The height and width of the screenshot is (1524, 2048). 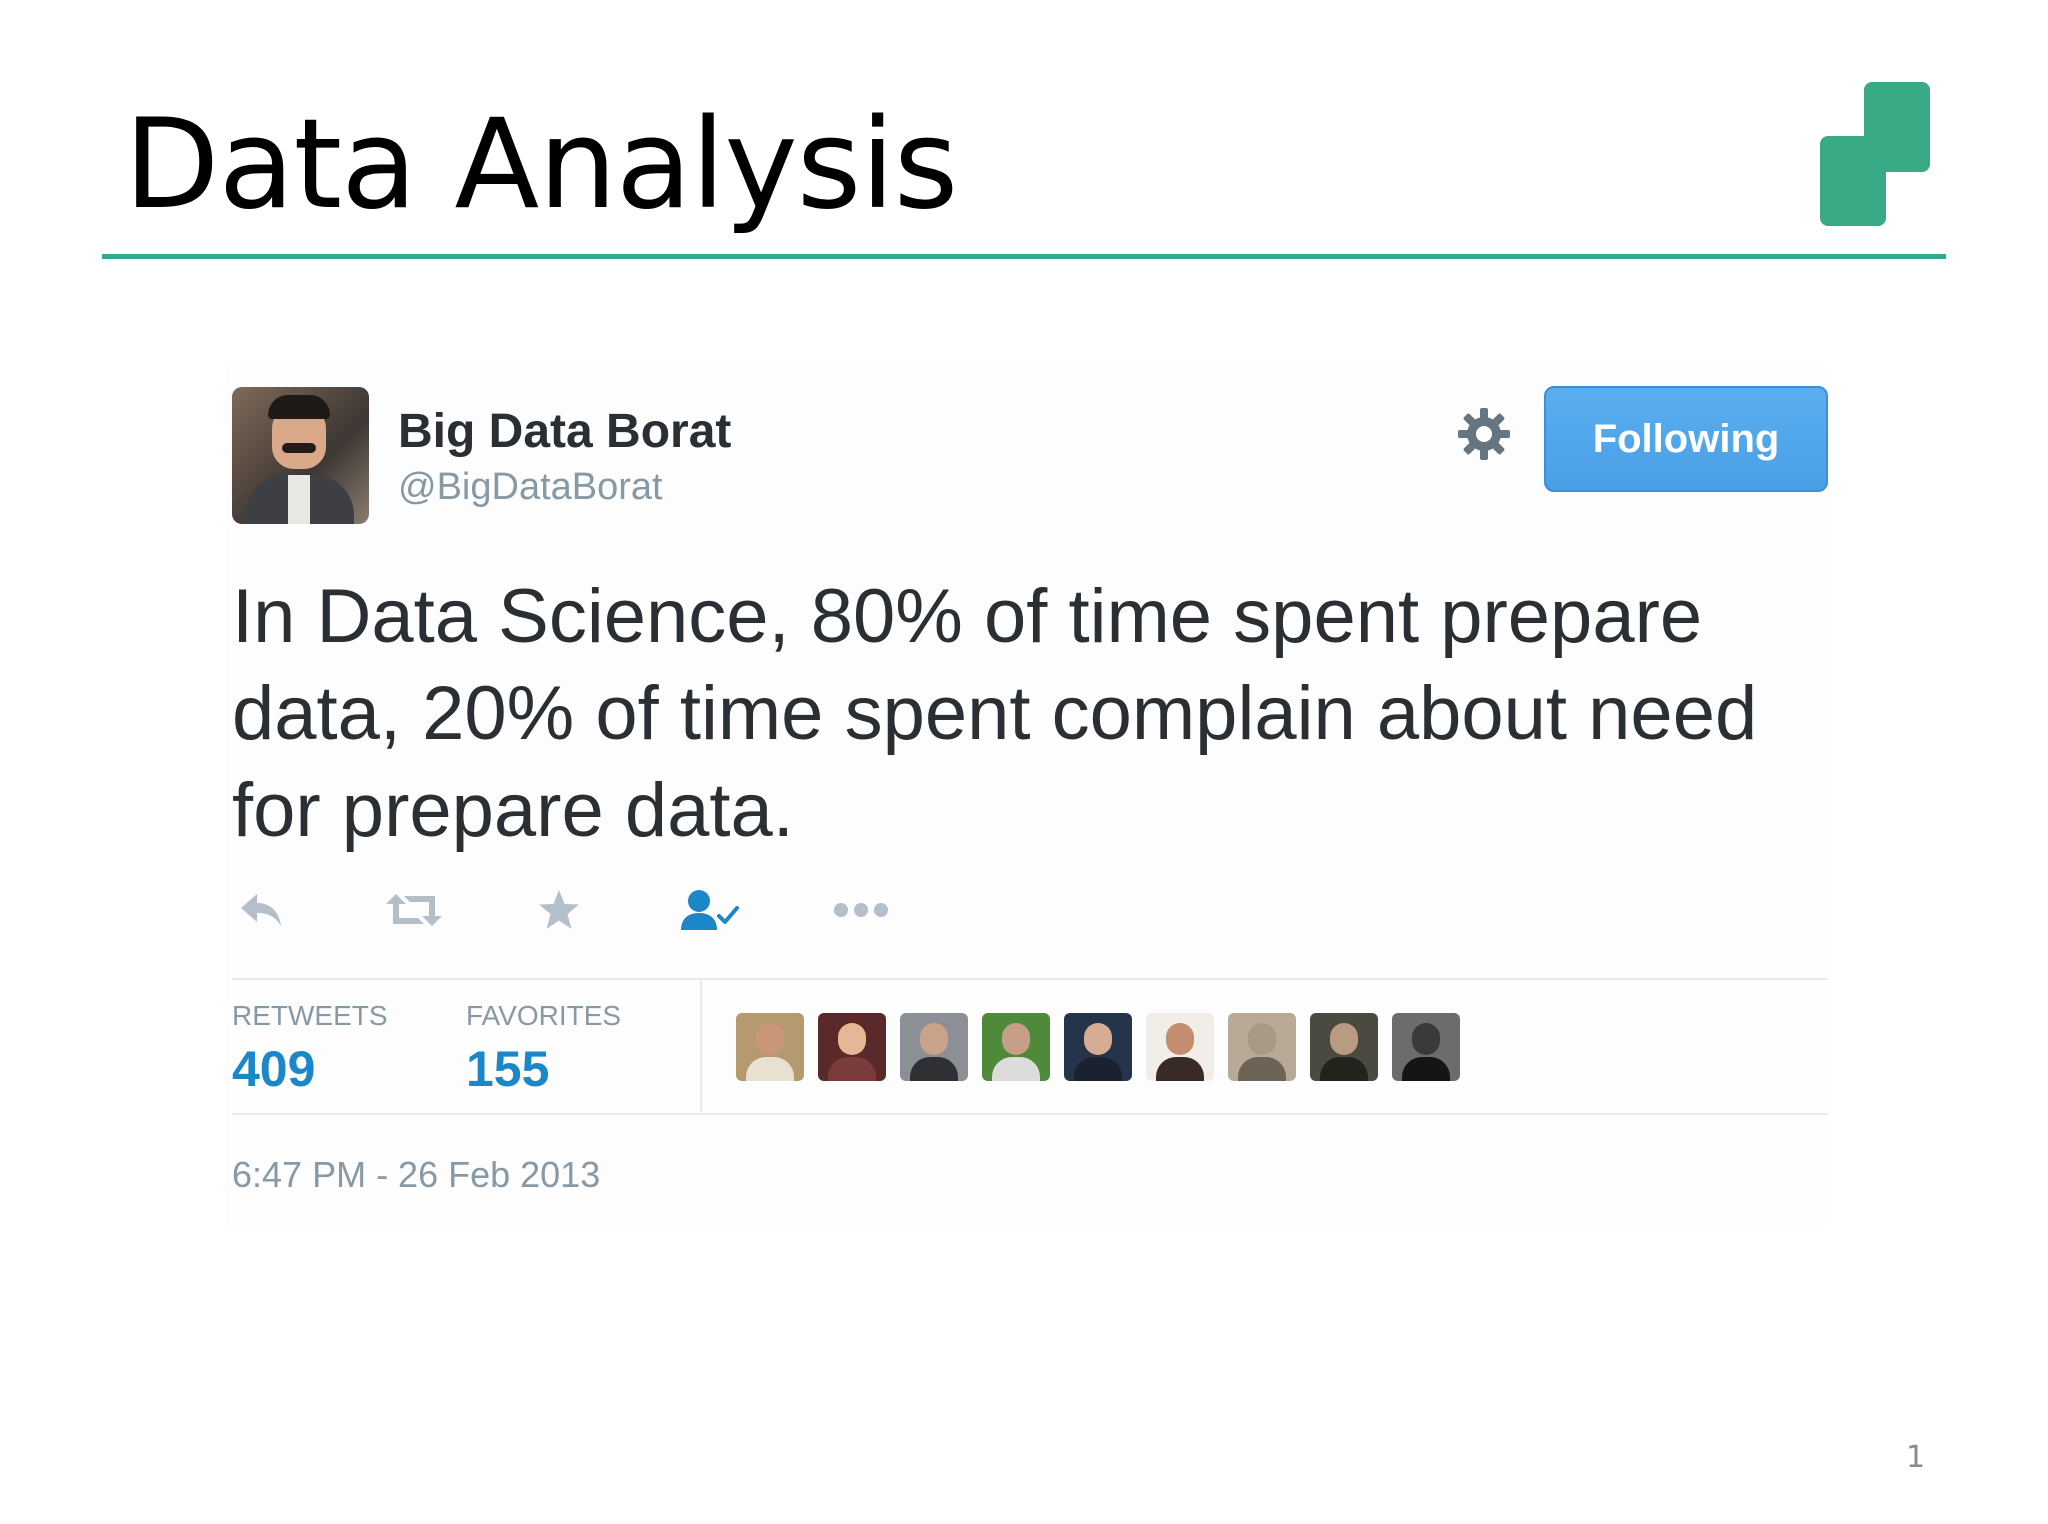 What do you see at coordinates (1484, 434) in the screenshot?
I see `gear-icon` at bounding box center [1484, 434].